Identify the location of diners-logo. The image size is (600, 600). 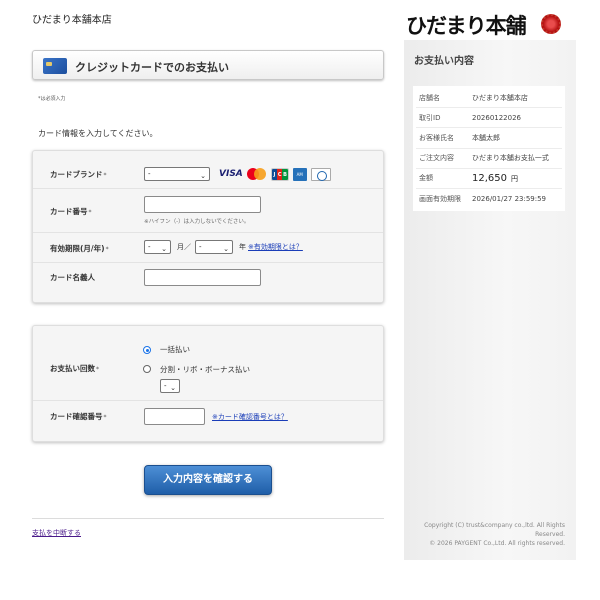
(320, 174).